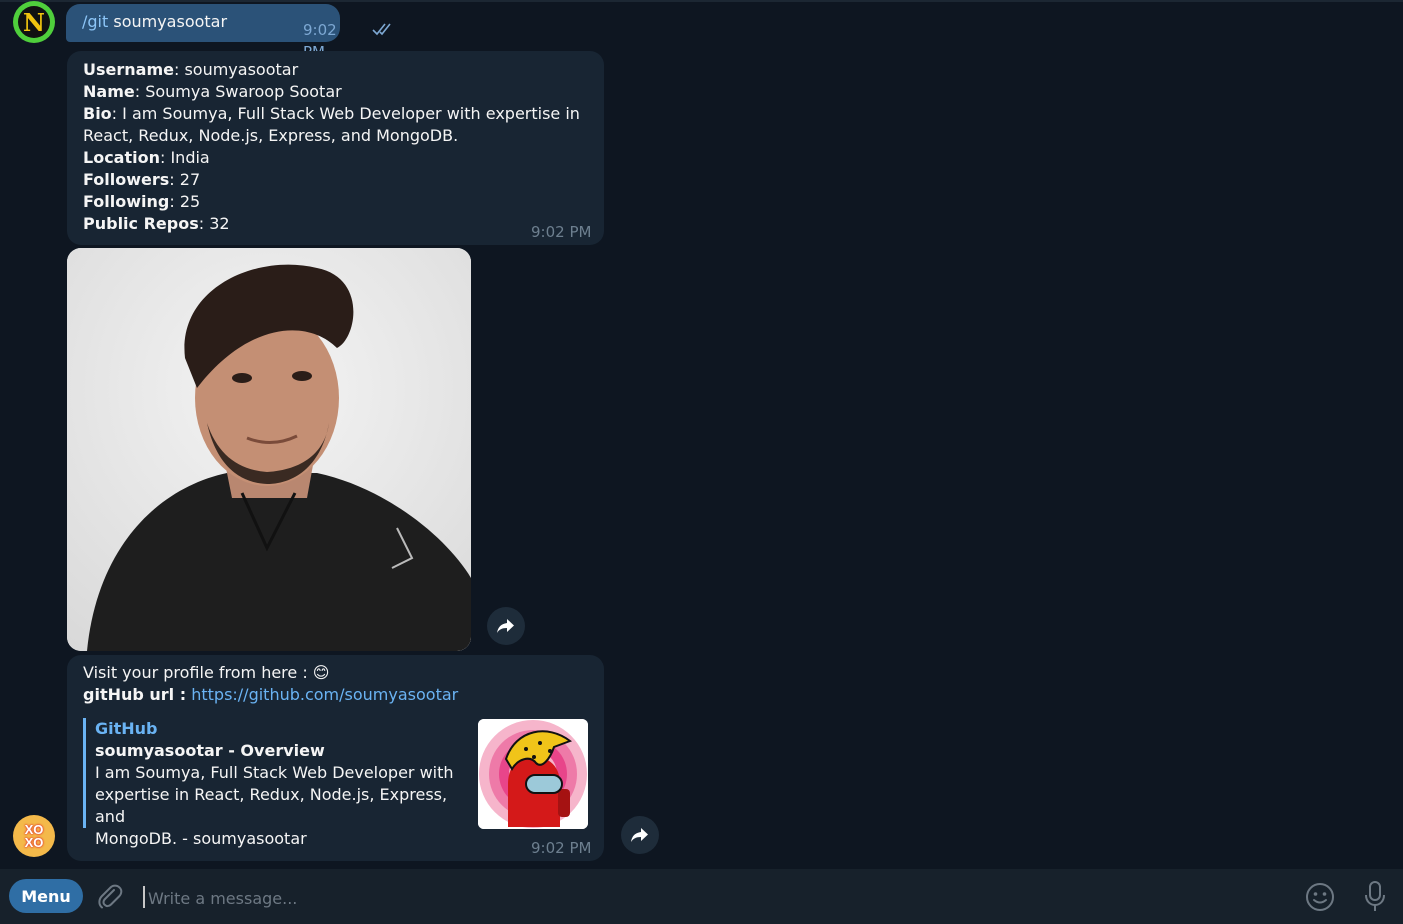 This screenshot has width=1403, height=924. I want to click on menu-button: Menu, so click(46, 896).